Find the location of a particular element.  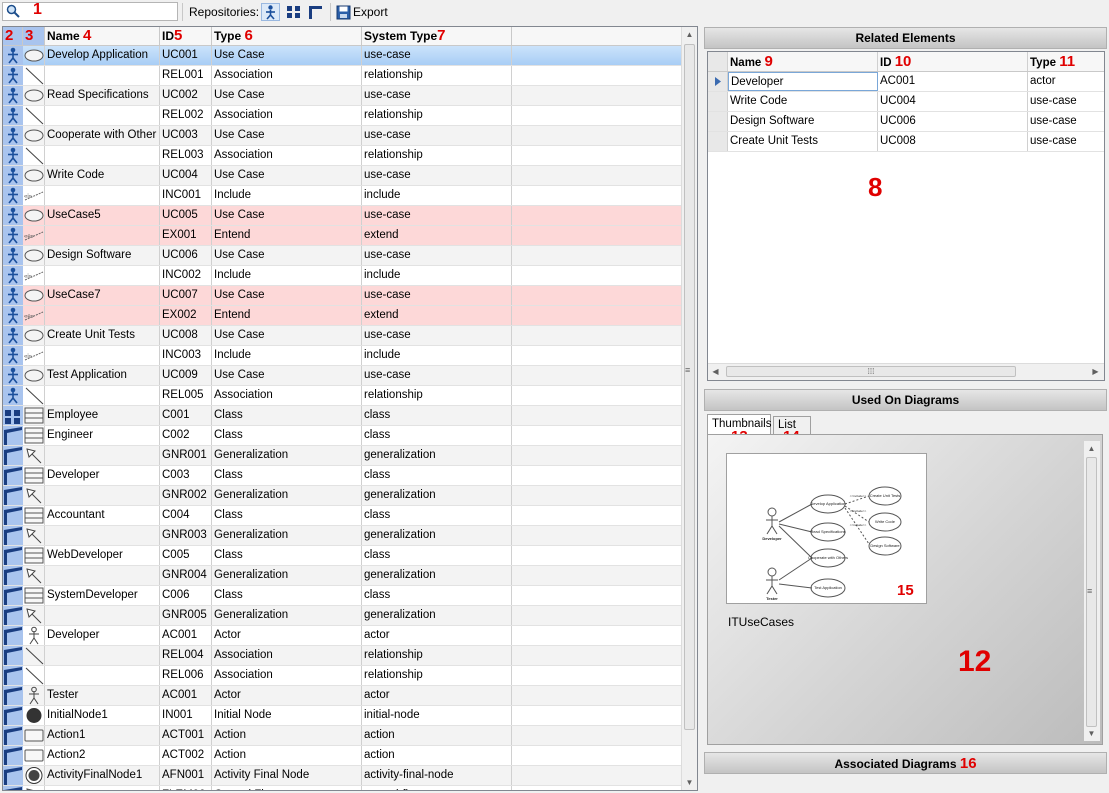

table-row: REL001 Association relationship is located at coordinates (343, 76).